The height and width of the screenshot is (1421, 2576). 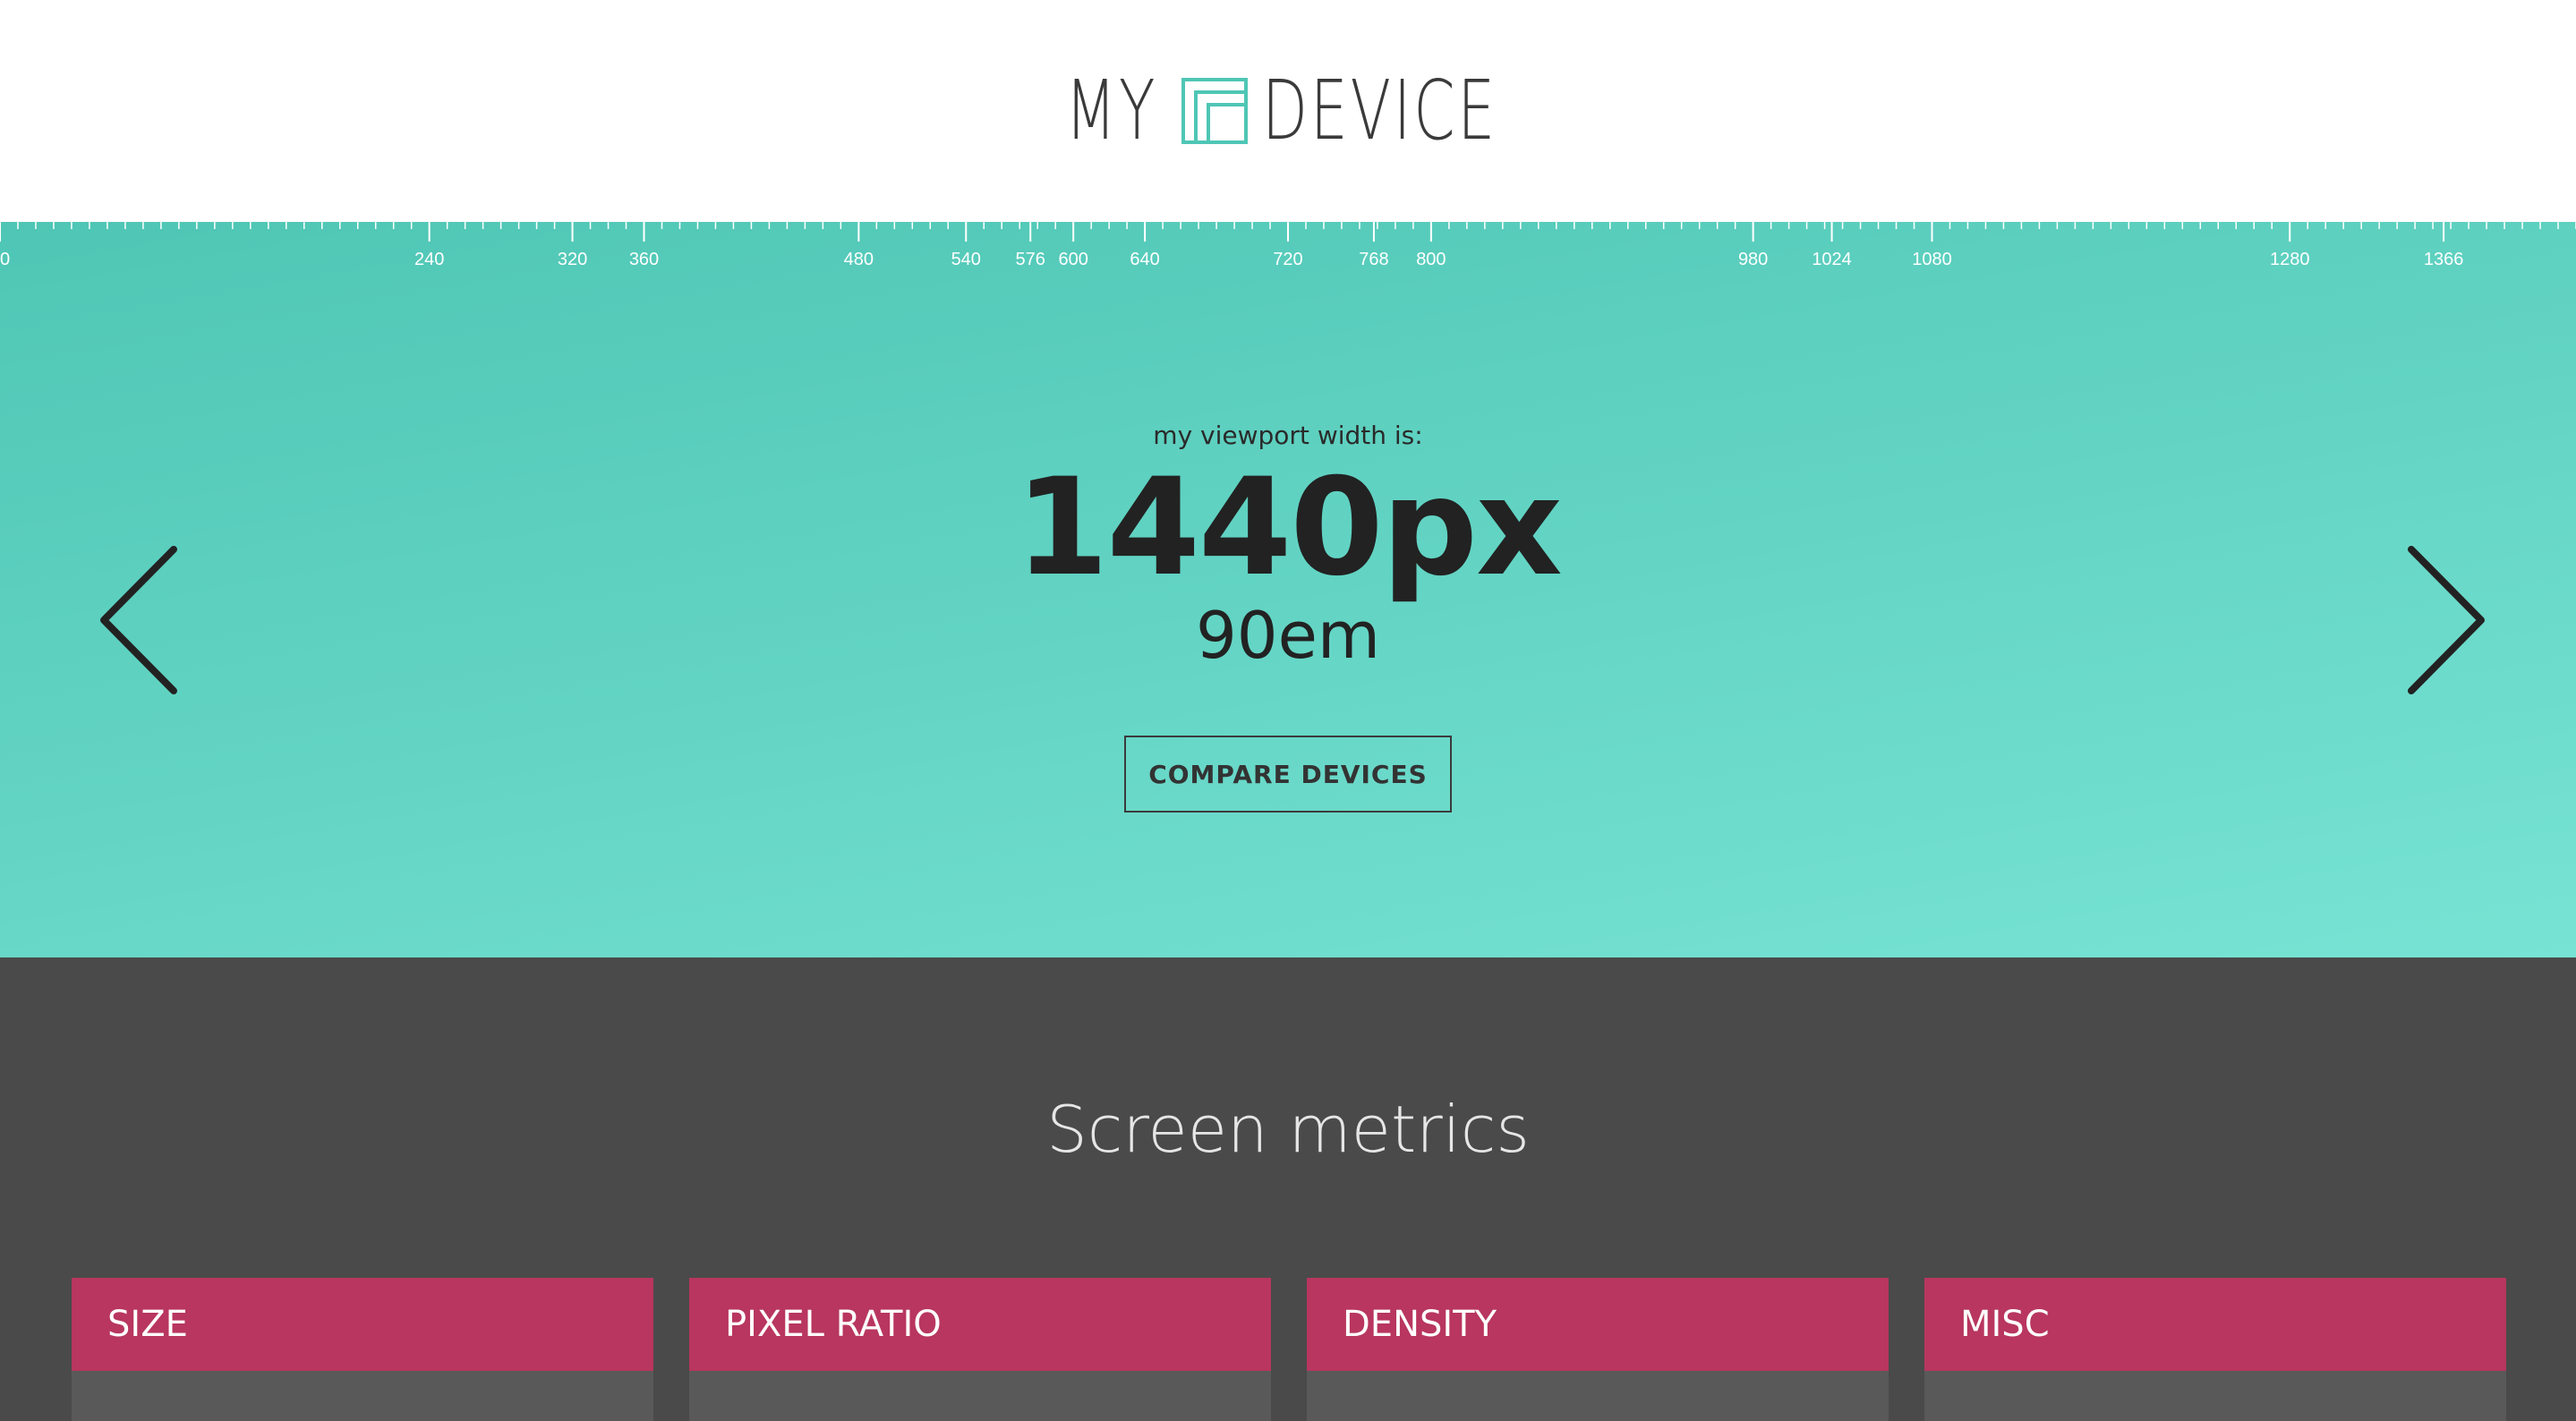 I want to click on compare-devices-button: COMPARE DEVICES, so click(x=1288, y=774).